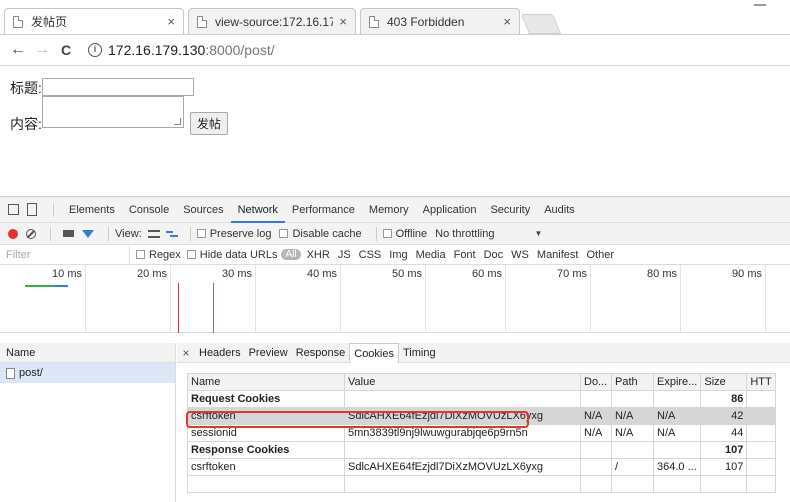  I want to click on tick-label: 90 ms, so click(747, 274).